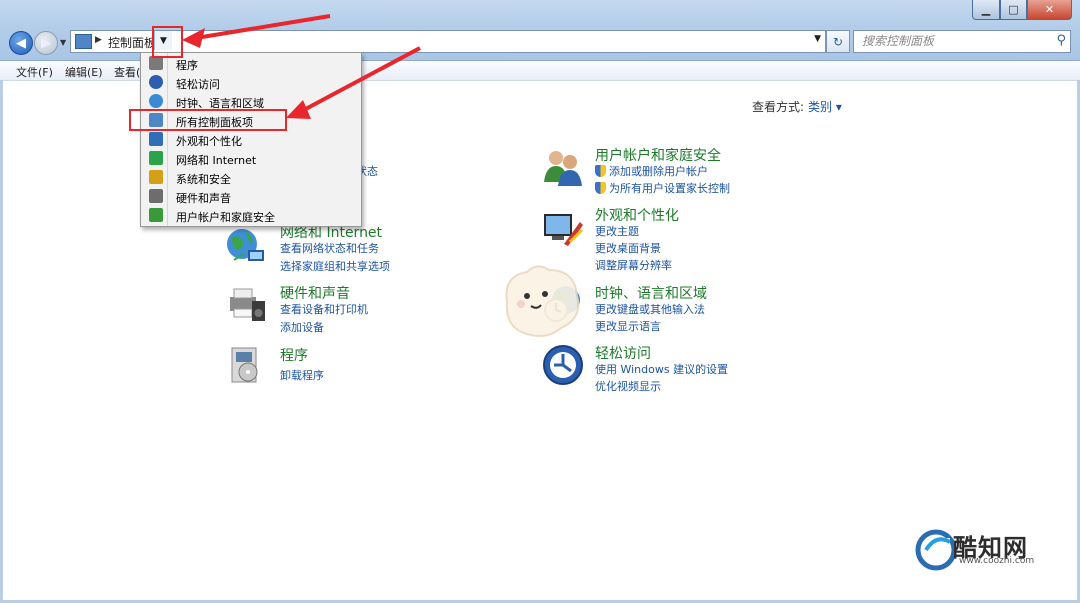 The height and width of the screenshot is (603, 1080). Describe the element at coordinates (997, 561) in the screenshot. I see `watermark-url: www.coozhi.com` at that location.